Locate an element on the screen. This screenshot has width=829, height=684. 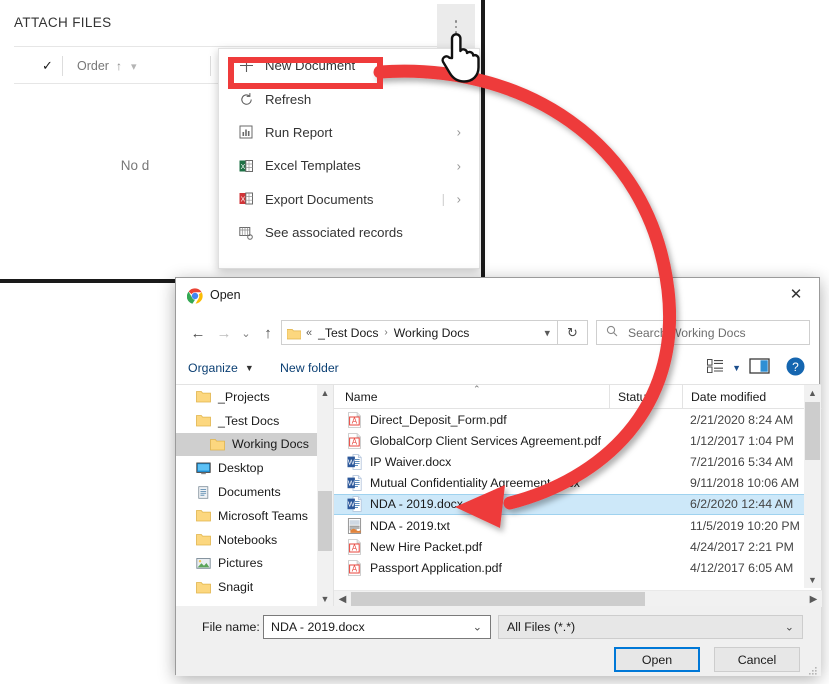
select-all-checkbox: ✓ is located at coordinates (47, 66).